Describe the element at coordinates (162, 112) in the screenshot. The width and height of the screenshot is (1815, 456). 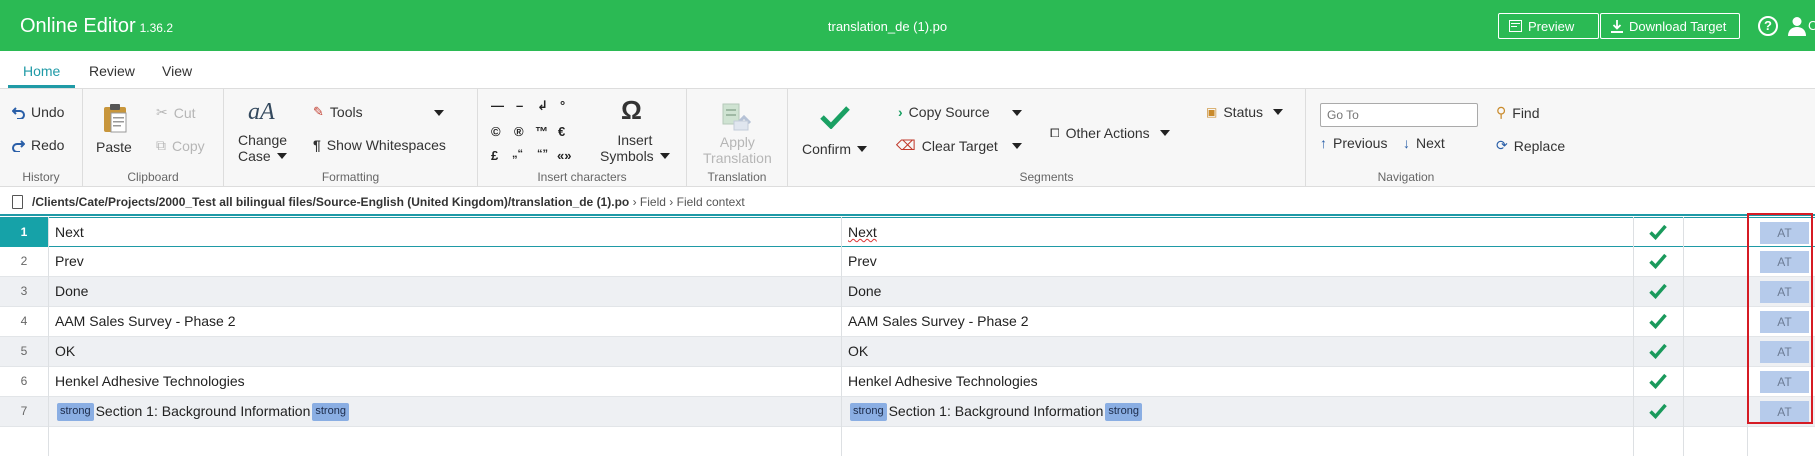
I see `cut-icon: ✂` at that location.